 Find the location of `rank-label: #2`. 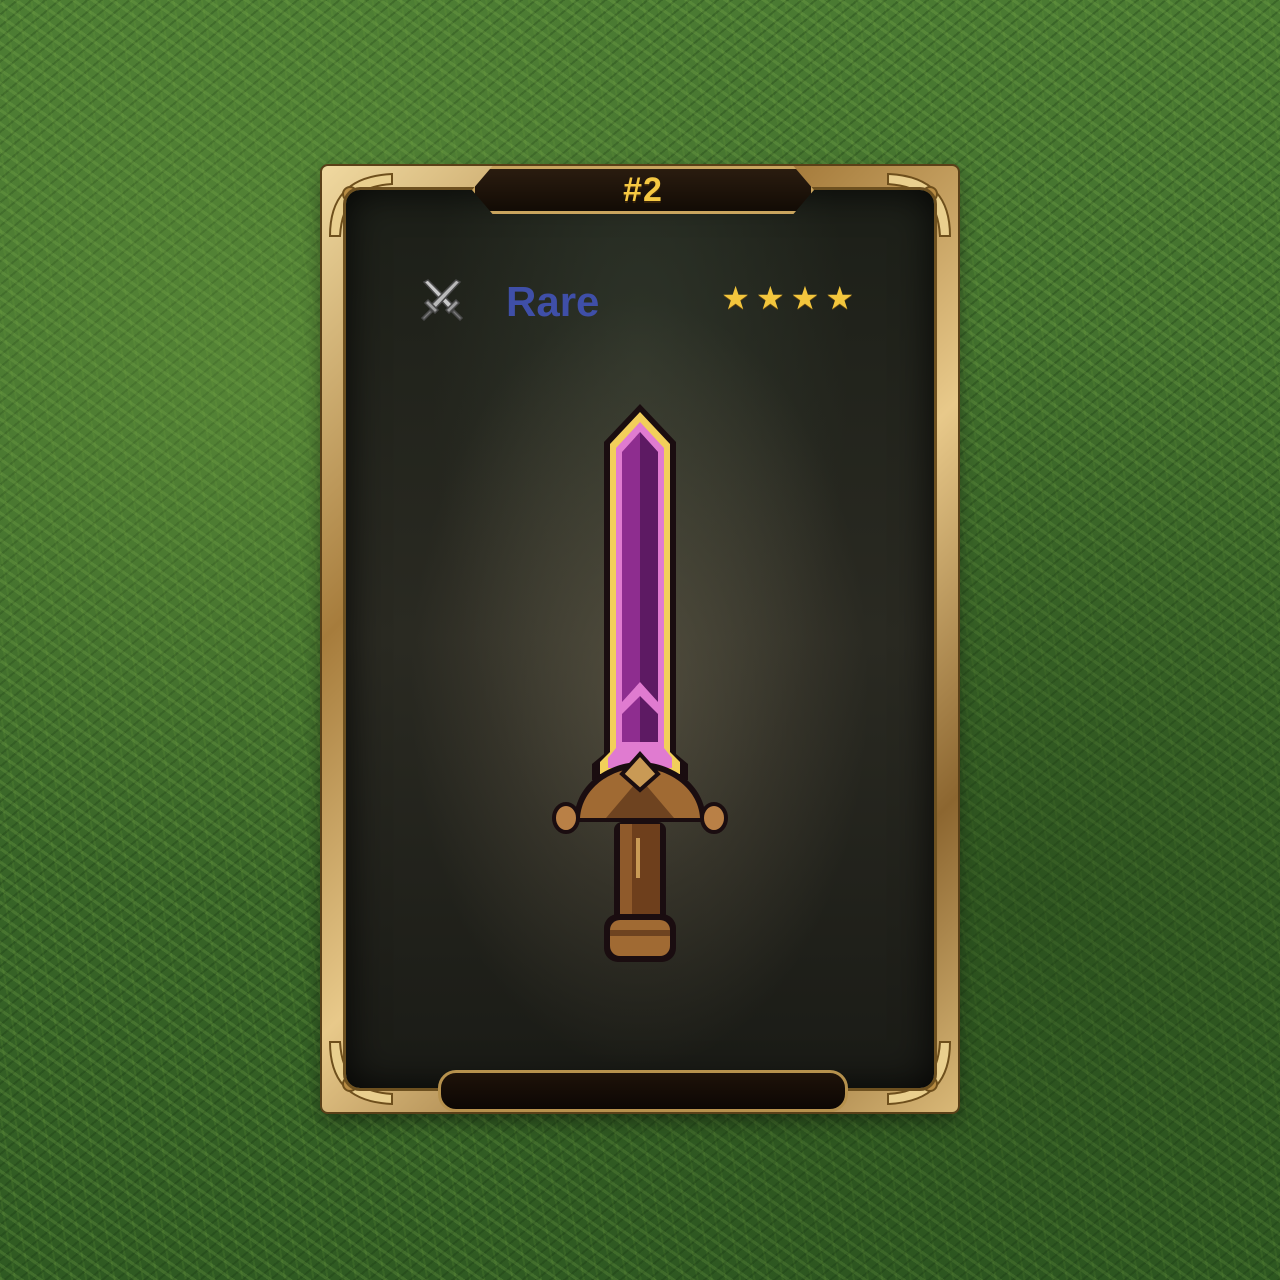

rank-label: #2 is located at coordinates (643, 189).